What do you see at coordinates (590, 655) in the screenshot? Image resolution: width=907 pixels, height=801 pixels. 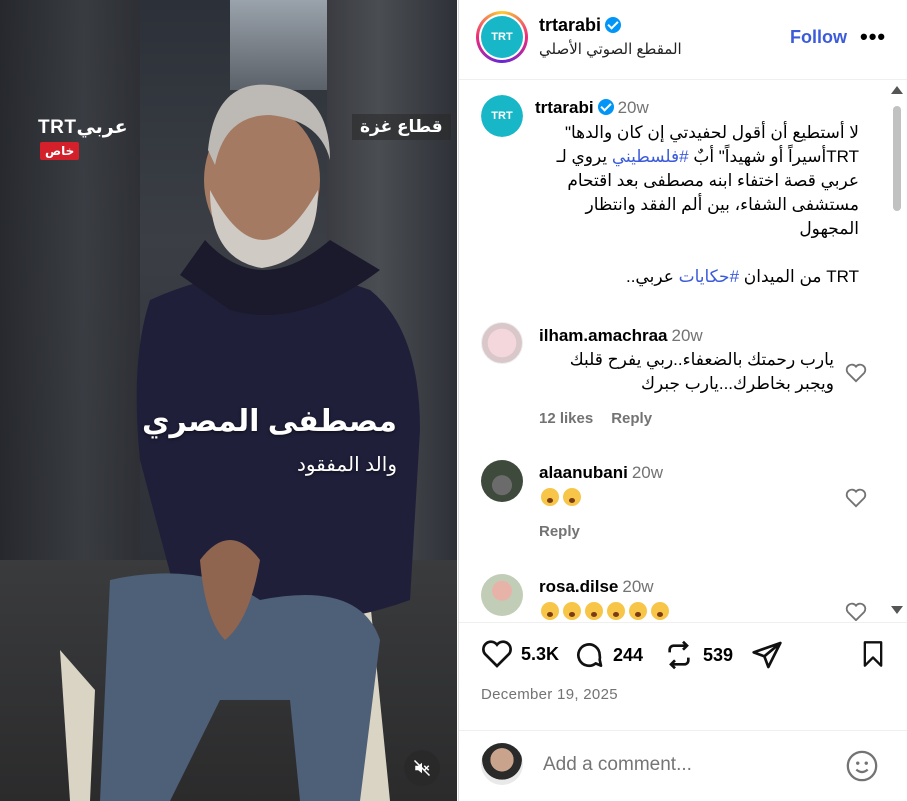 I see `comment-bubble-icon` at bounding box center [590, 655].